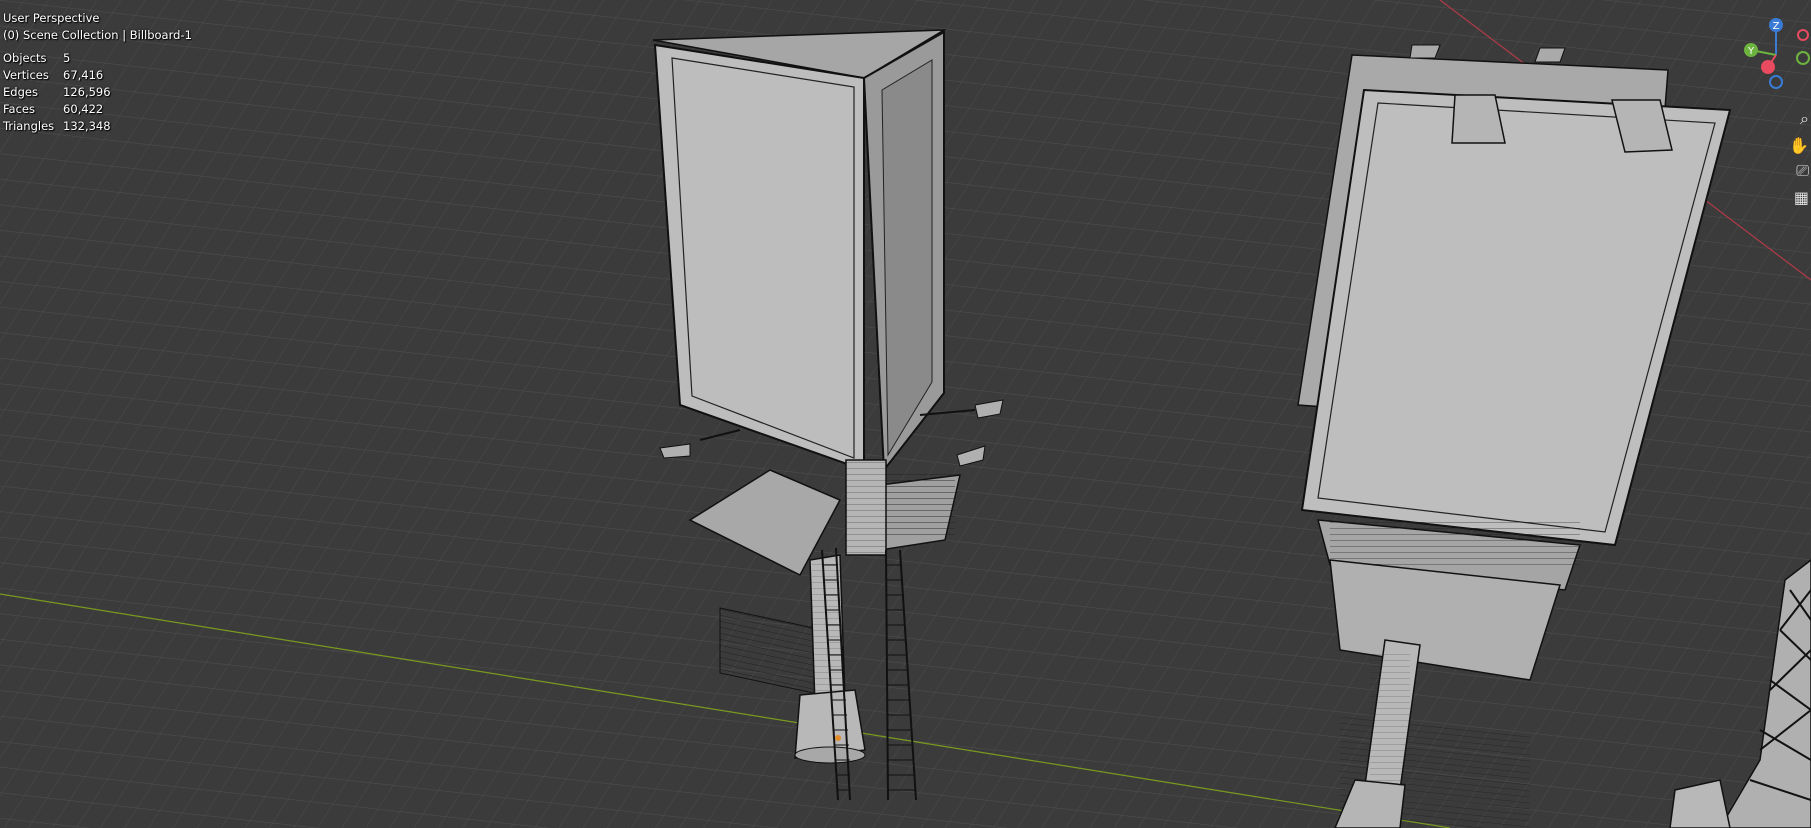  I want to click on stat-row-vertices: Vertices 67,416, so click(97, 75).